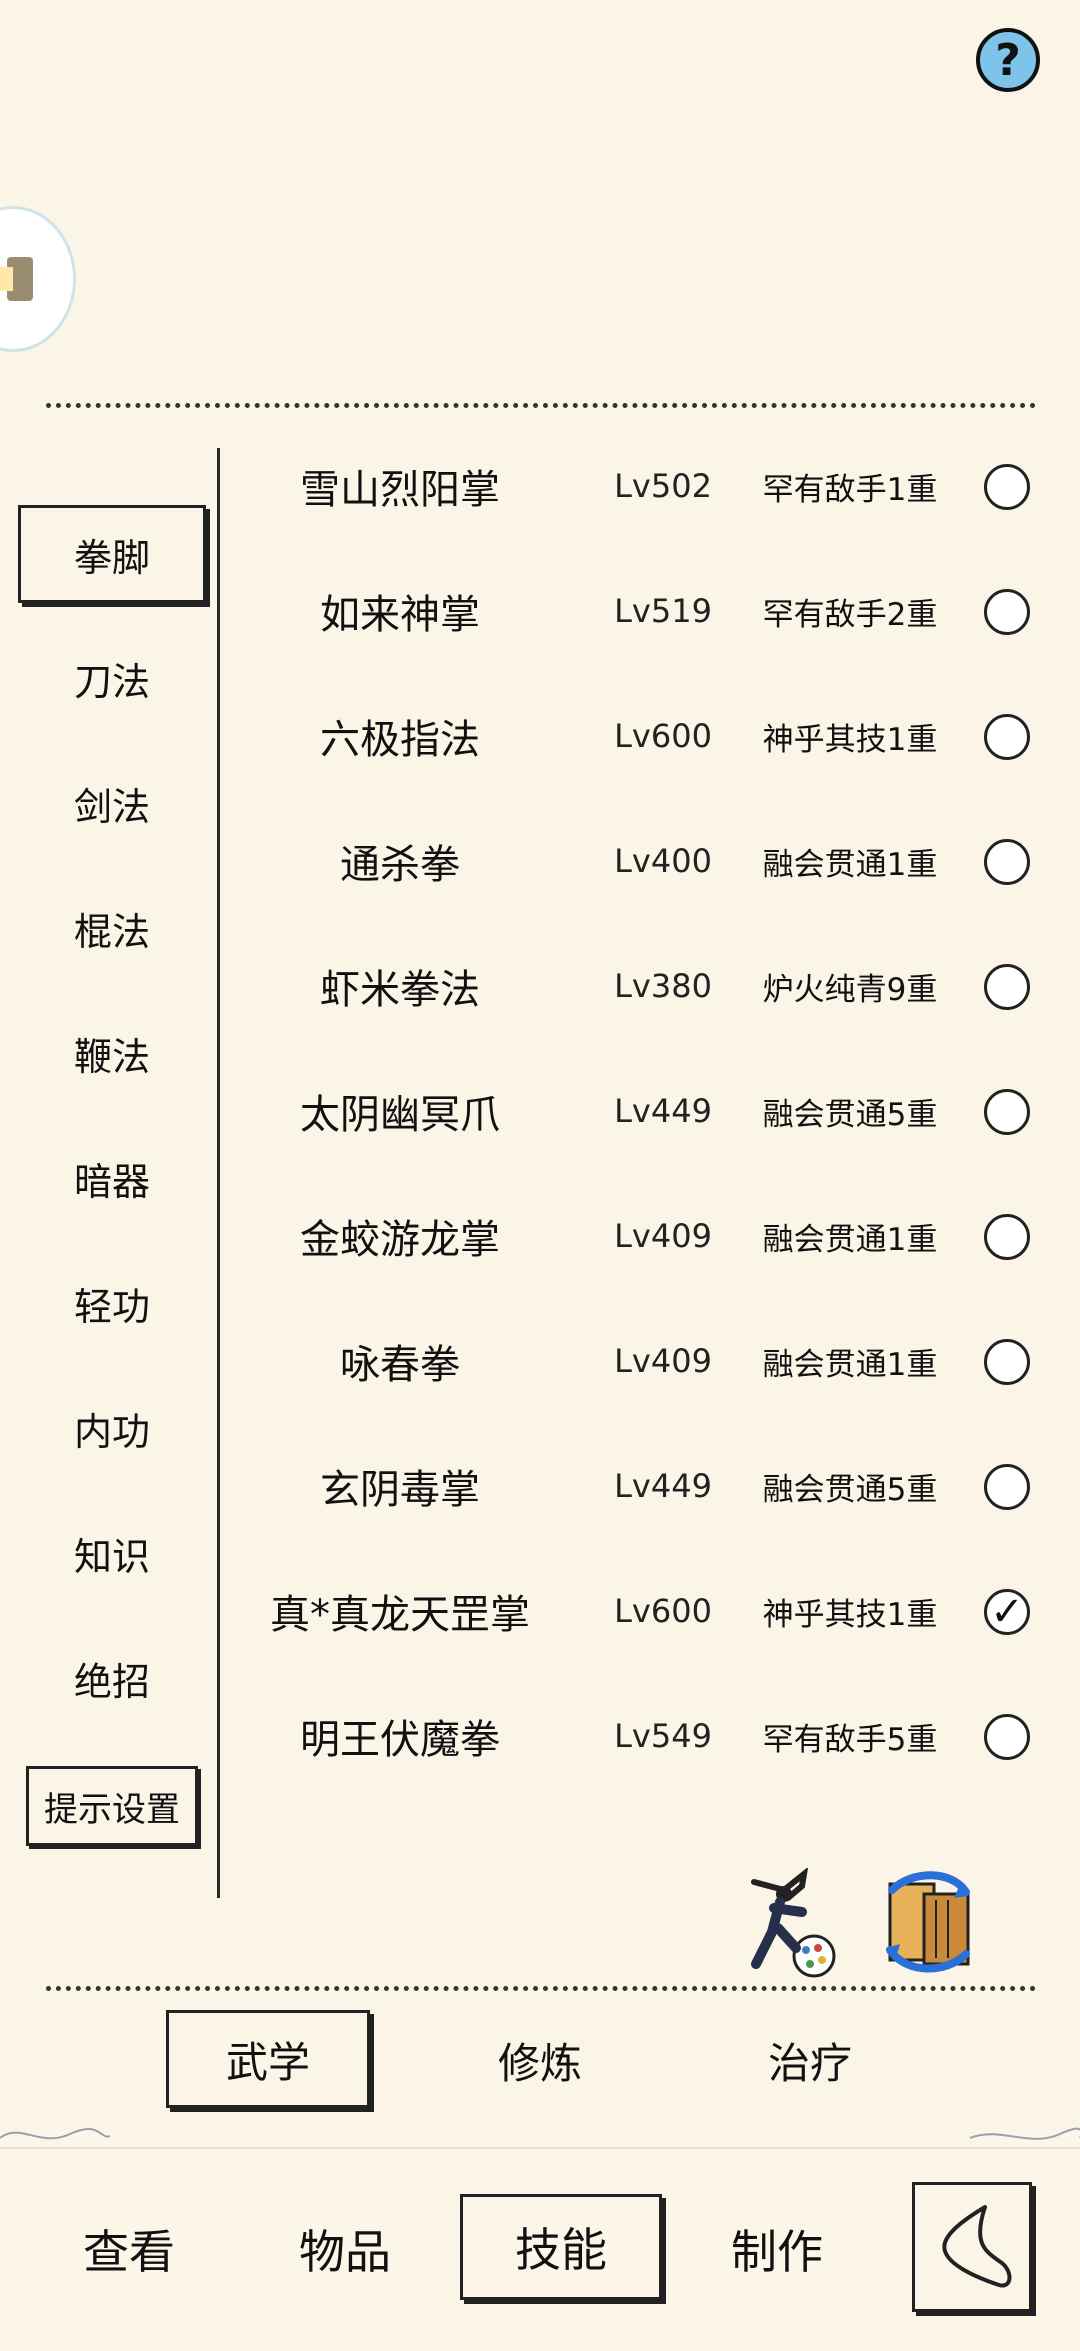 Image resolution: width=1080 pixels, height=2351 pixels. I want to click on category-jianfa: 剑法, so click(112, 803).